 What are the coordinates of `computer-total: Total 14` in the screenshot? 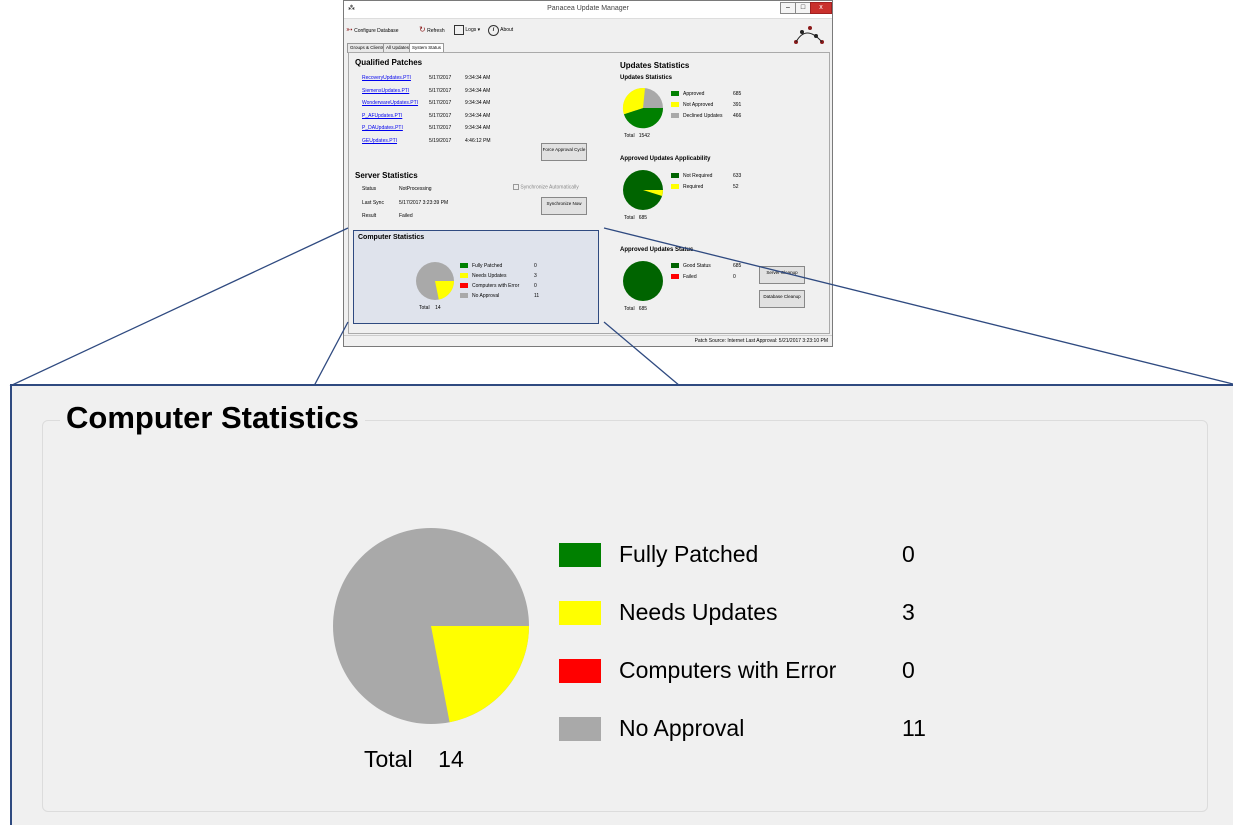 It's located at (414, 759).